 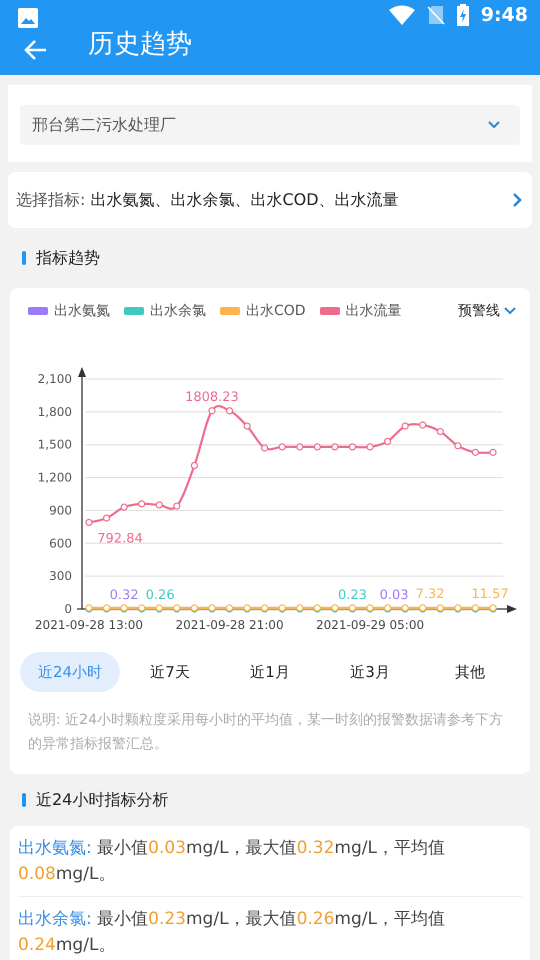 What do you see at coordinates (89, 625) in the screenshot?
I see `axis-label: 2021-09-28 13:00` at bounding box center [89, 625].